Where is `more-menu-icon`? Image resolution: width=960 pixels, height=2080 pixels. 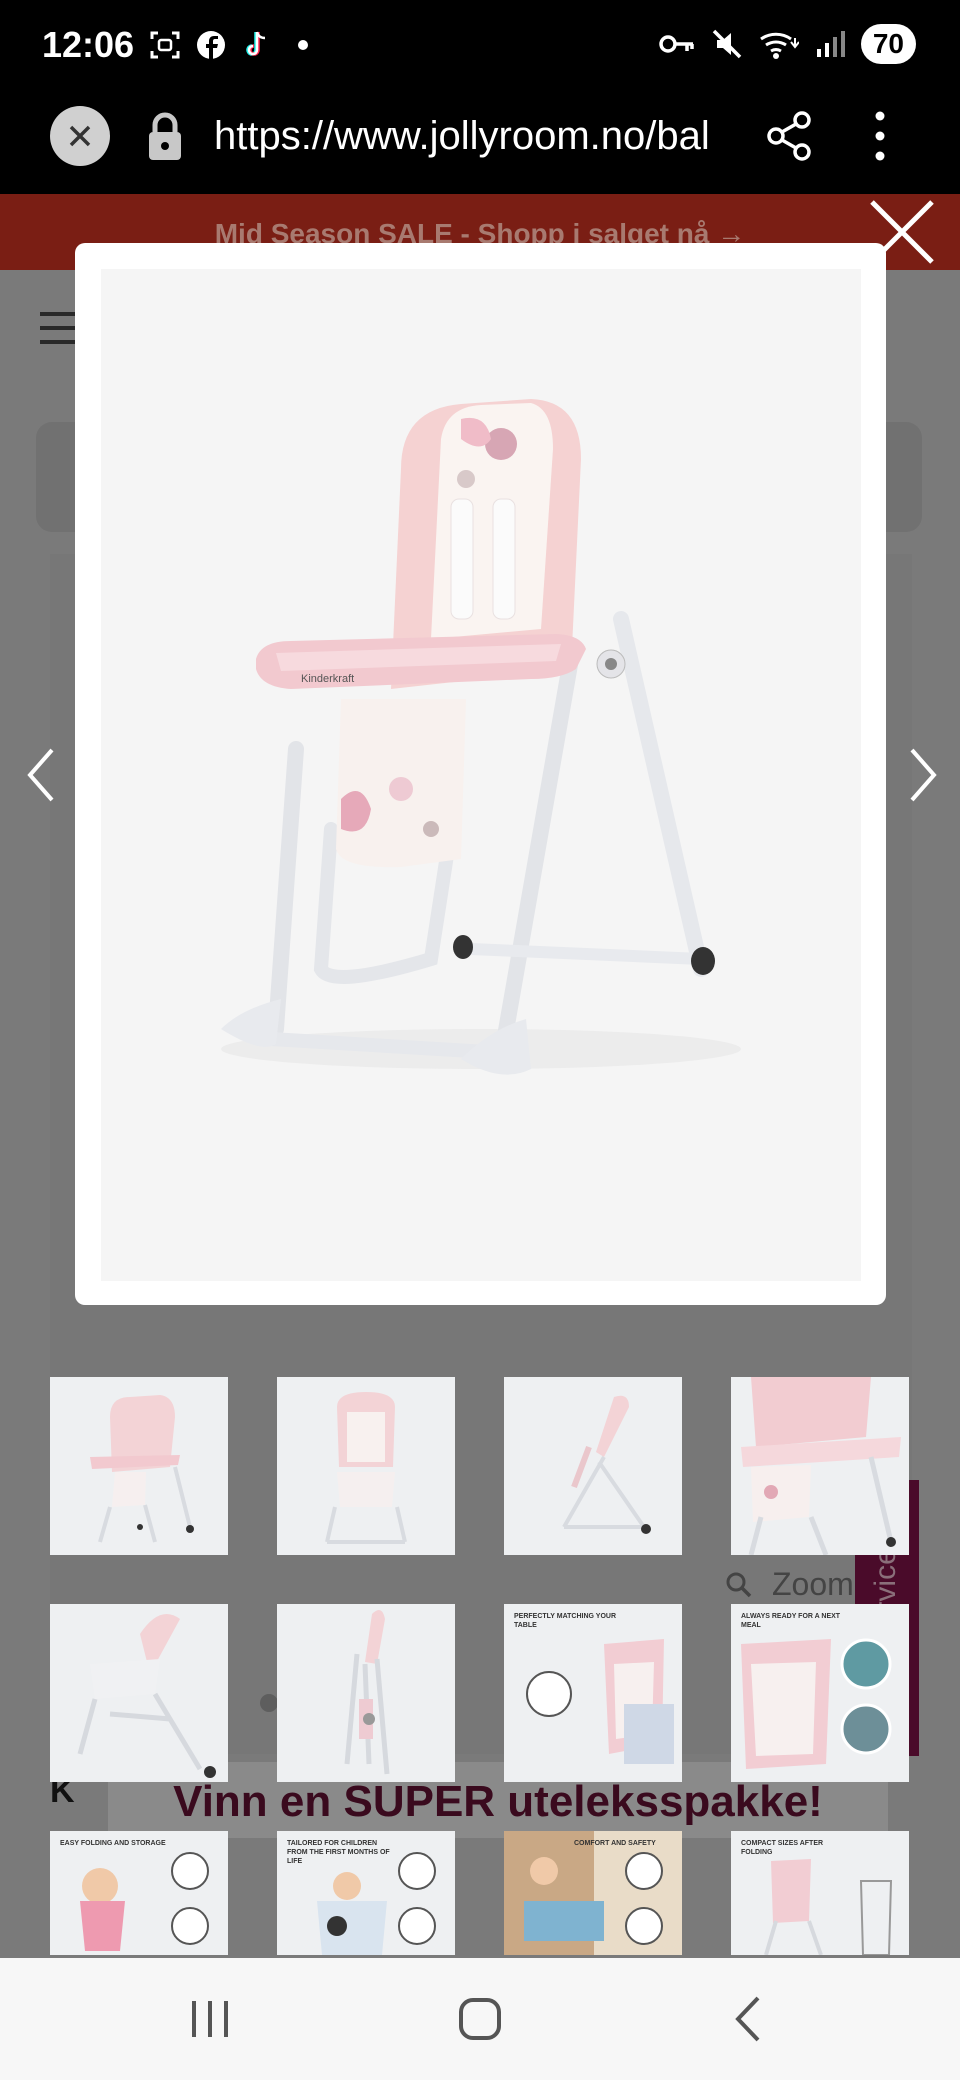 more-menu-icon is located at coordinates (880, 138).